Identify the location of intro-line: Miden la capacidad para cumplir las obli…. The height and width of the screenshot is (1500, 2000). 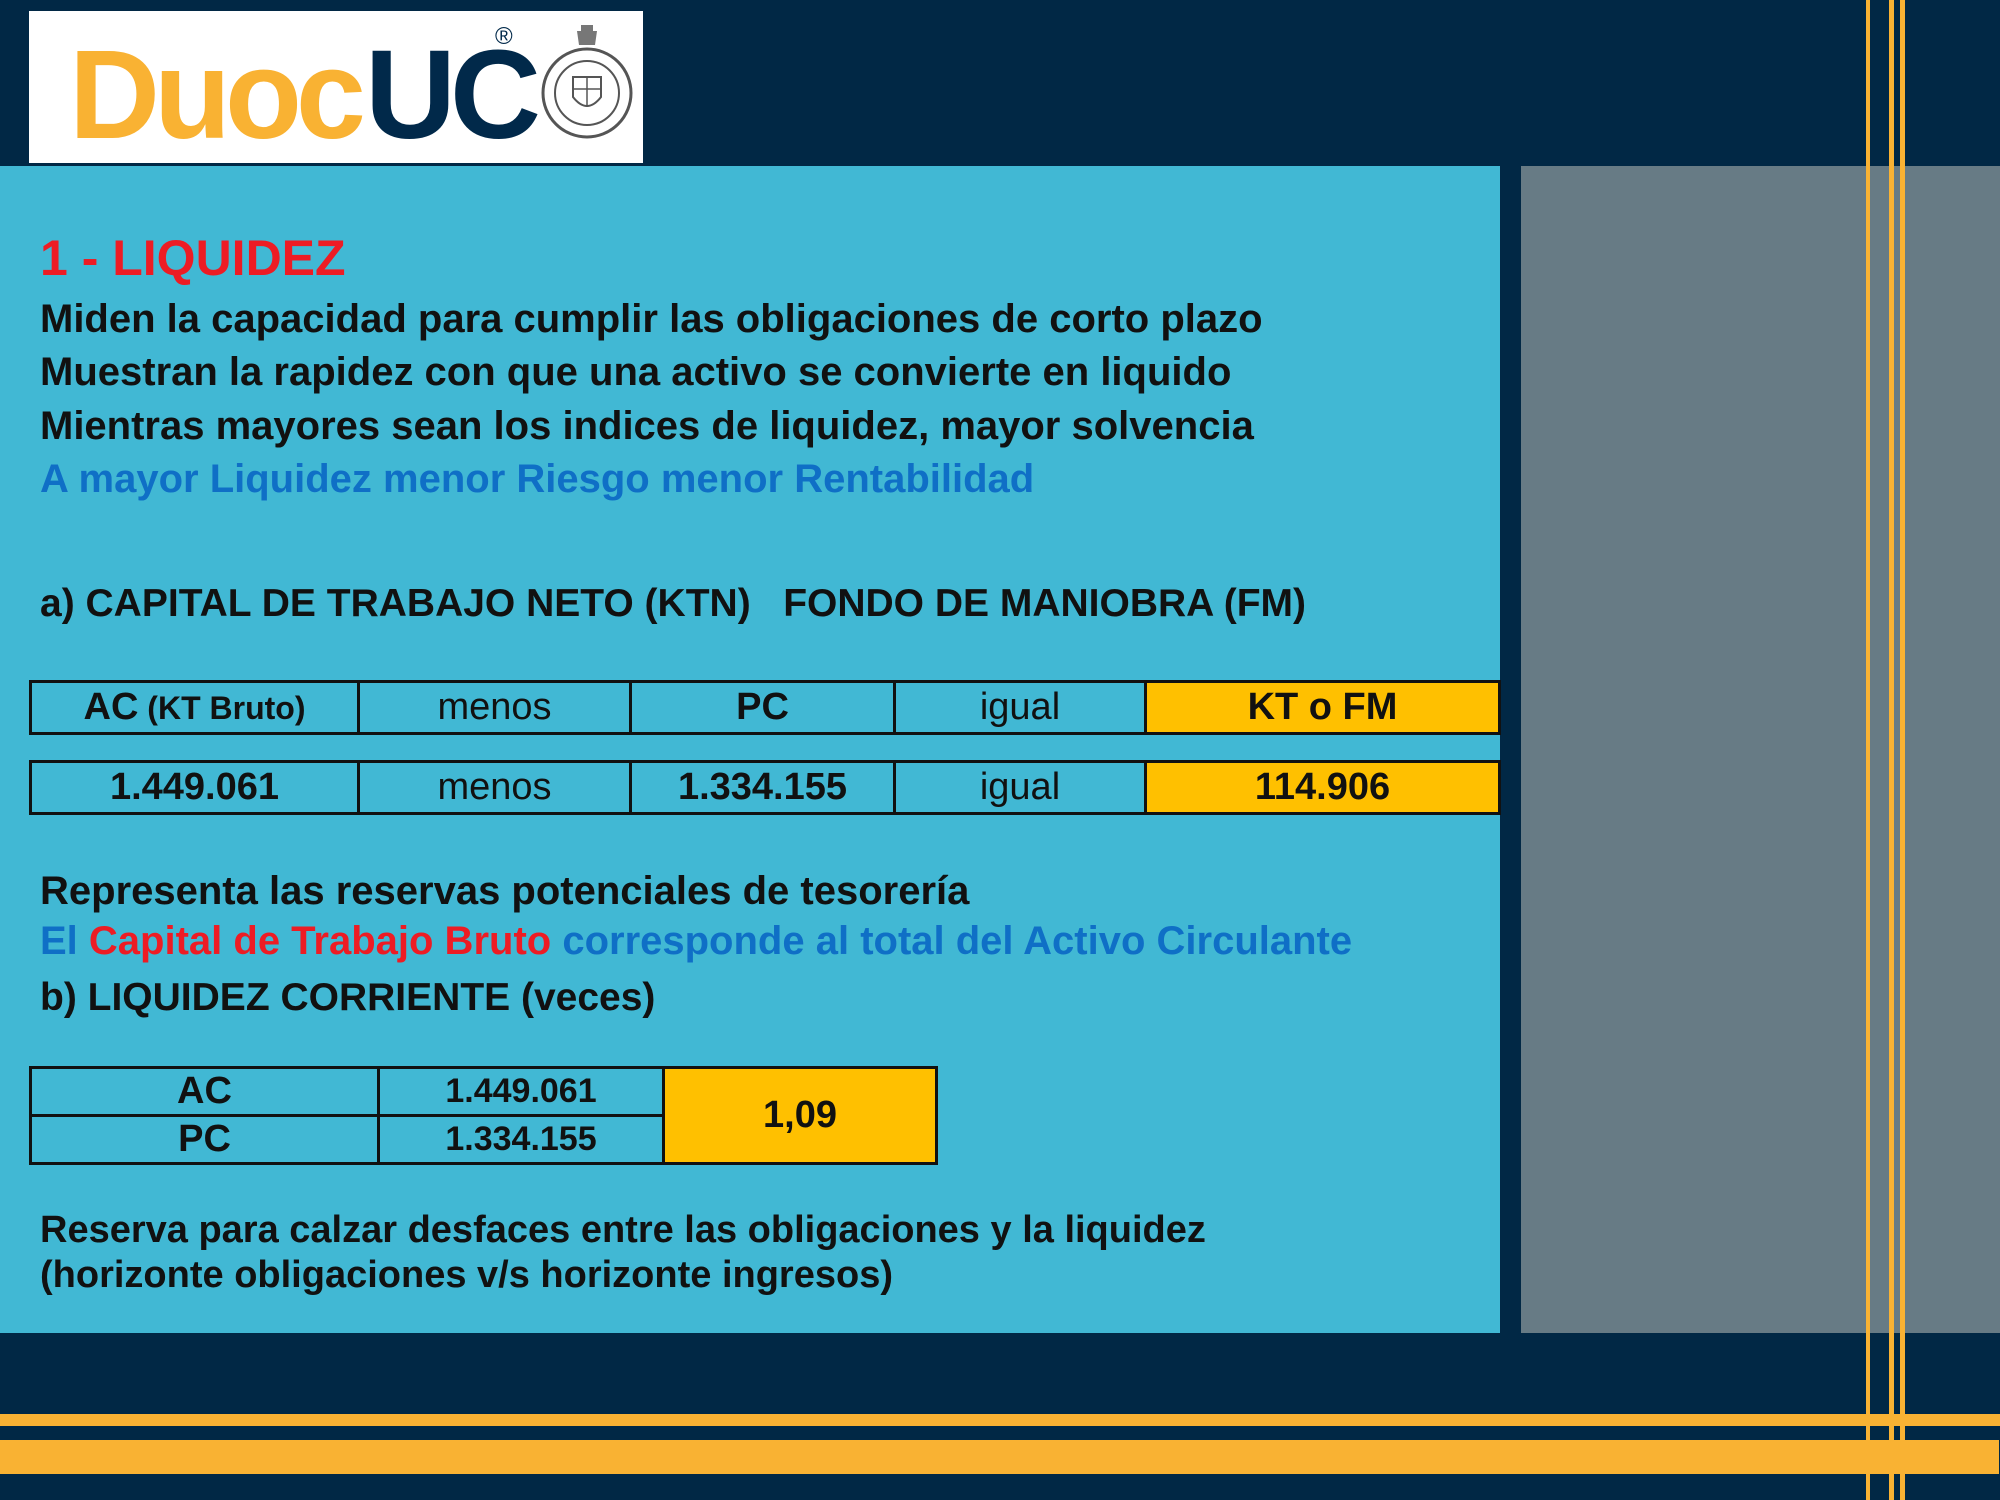
(651, 319).